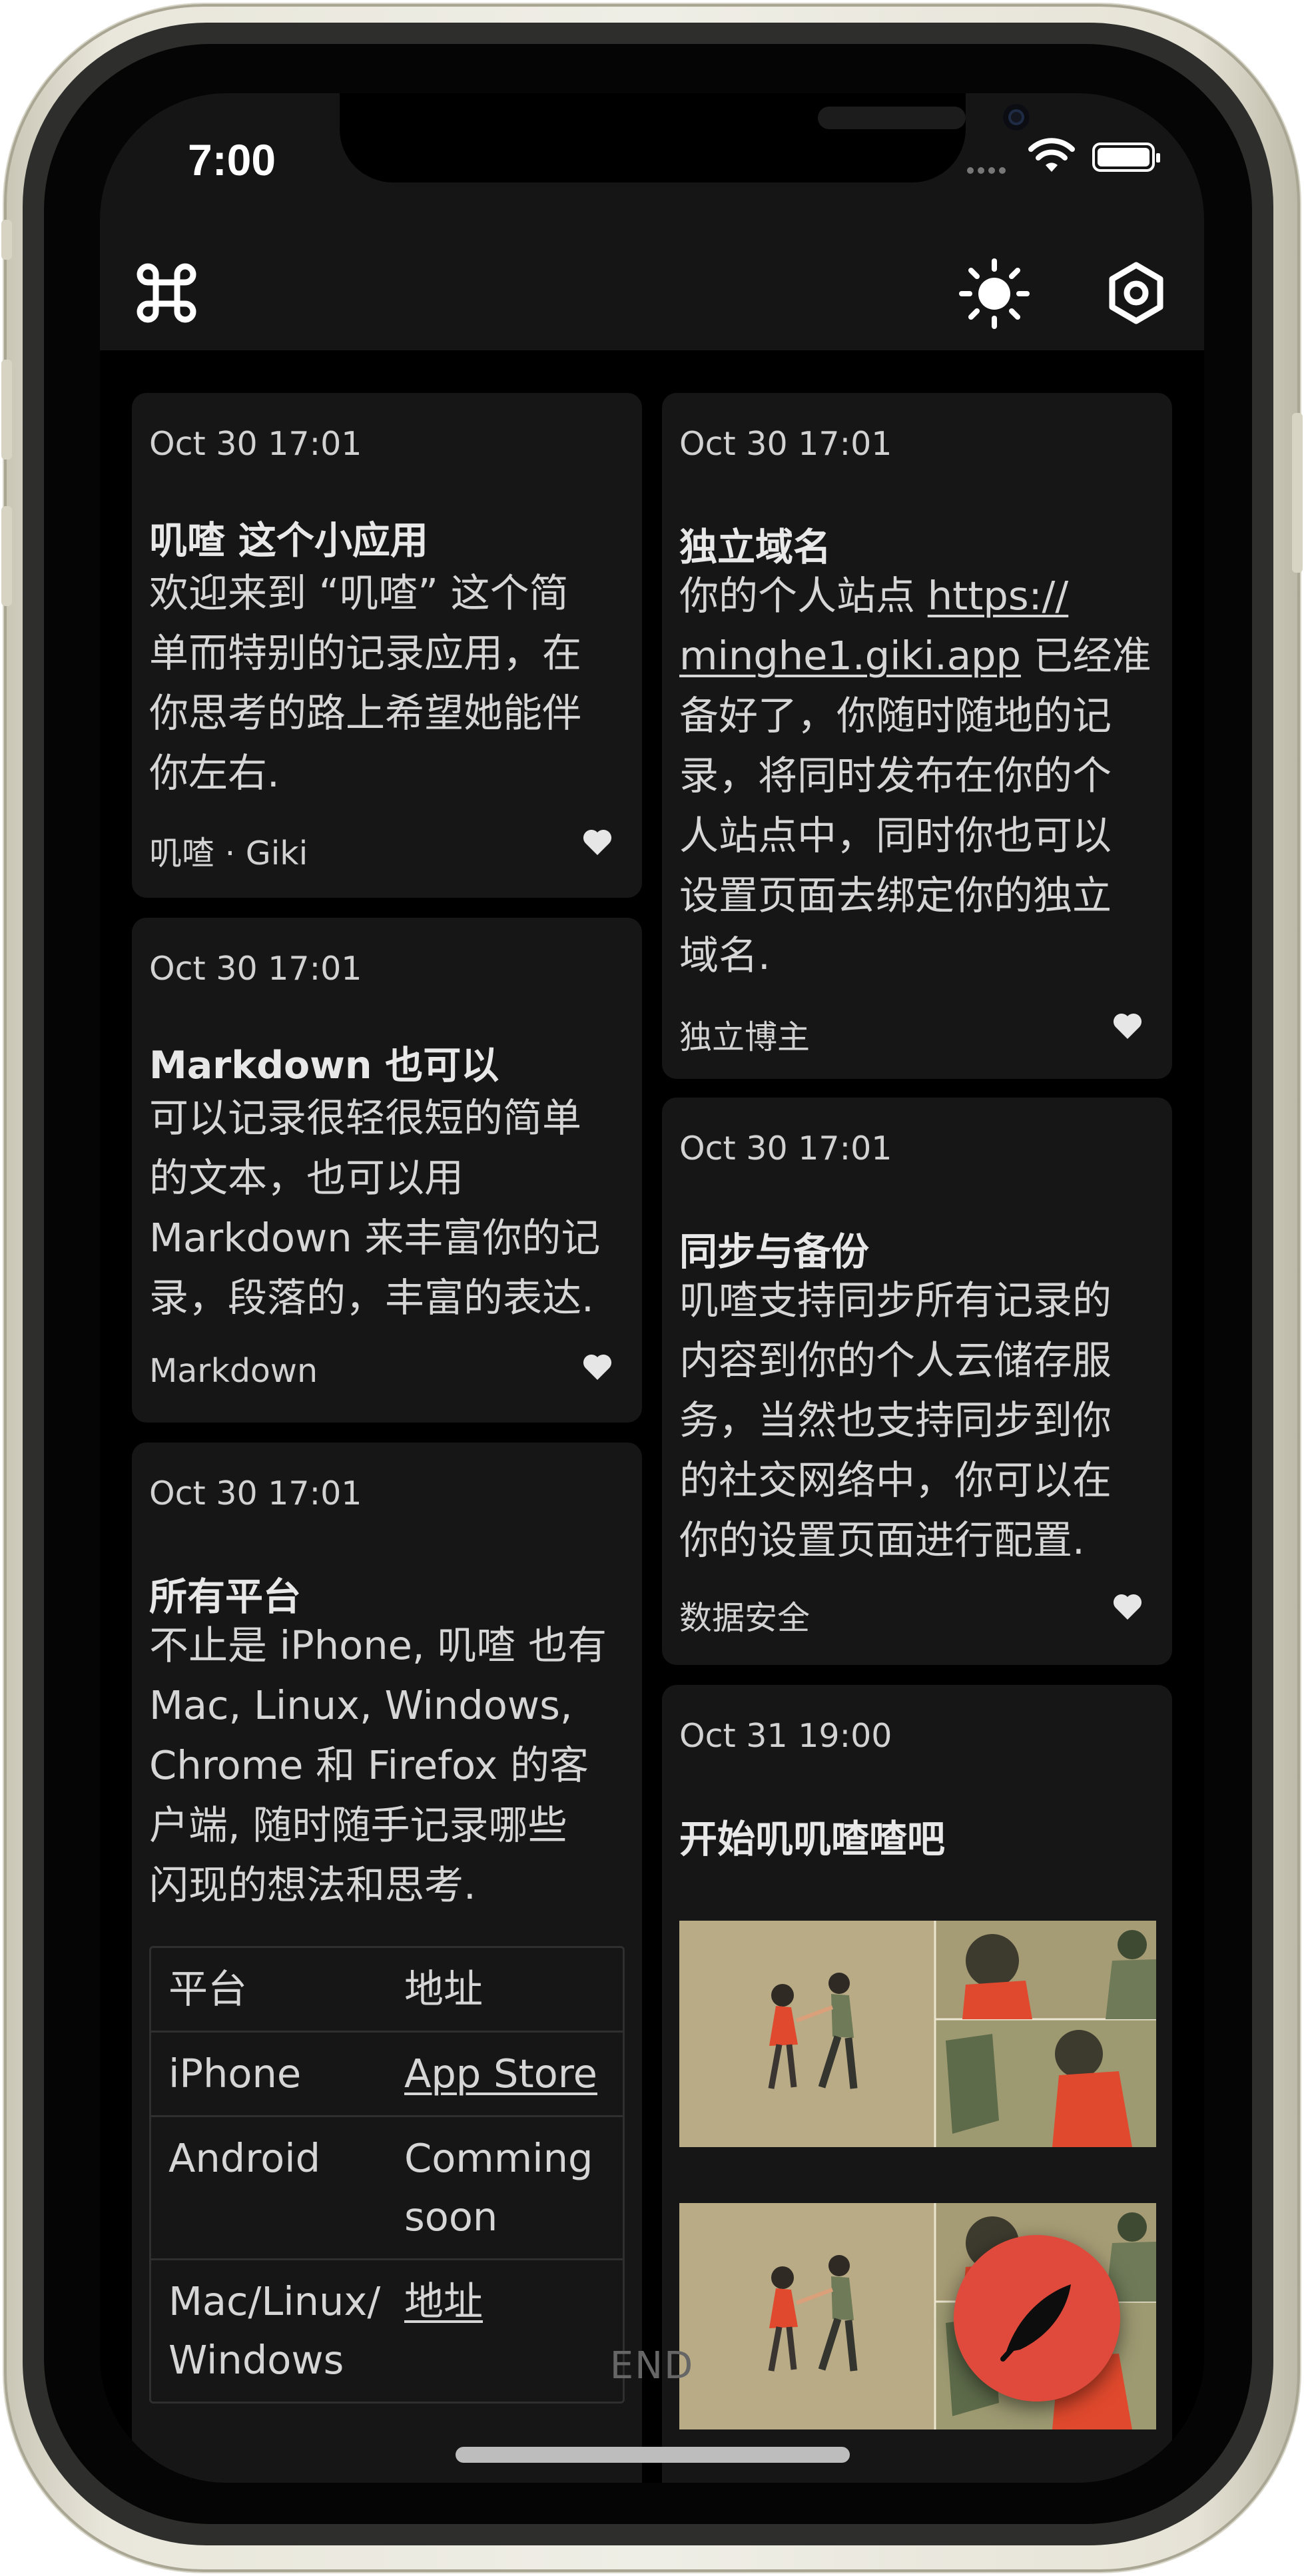 Image resolution: width=1304 pixels, height=2576 pixels. I want to click on table-header-row: 平台 地址, so click(387, 1989).